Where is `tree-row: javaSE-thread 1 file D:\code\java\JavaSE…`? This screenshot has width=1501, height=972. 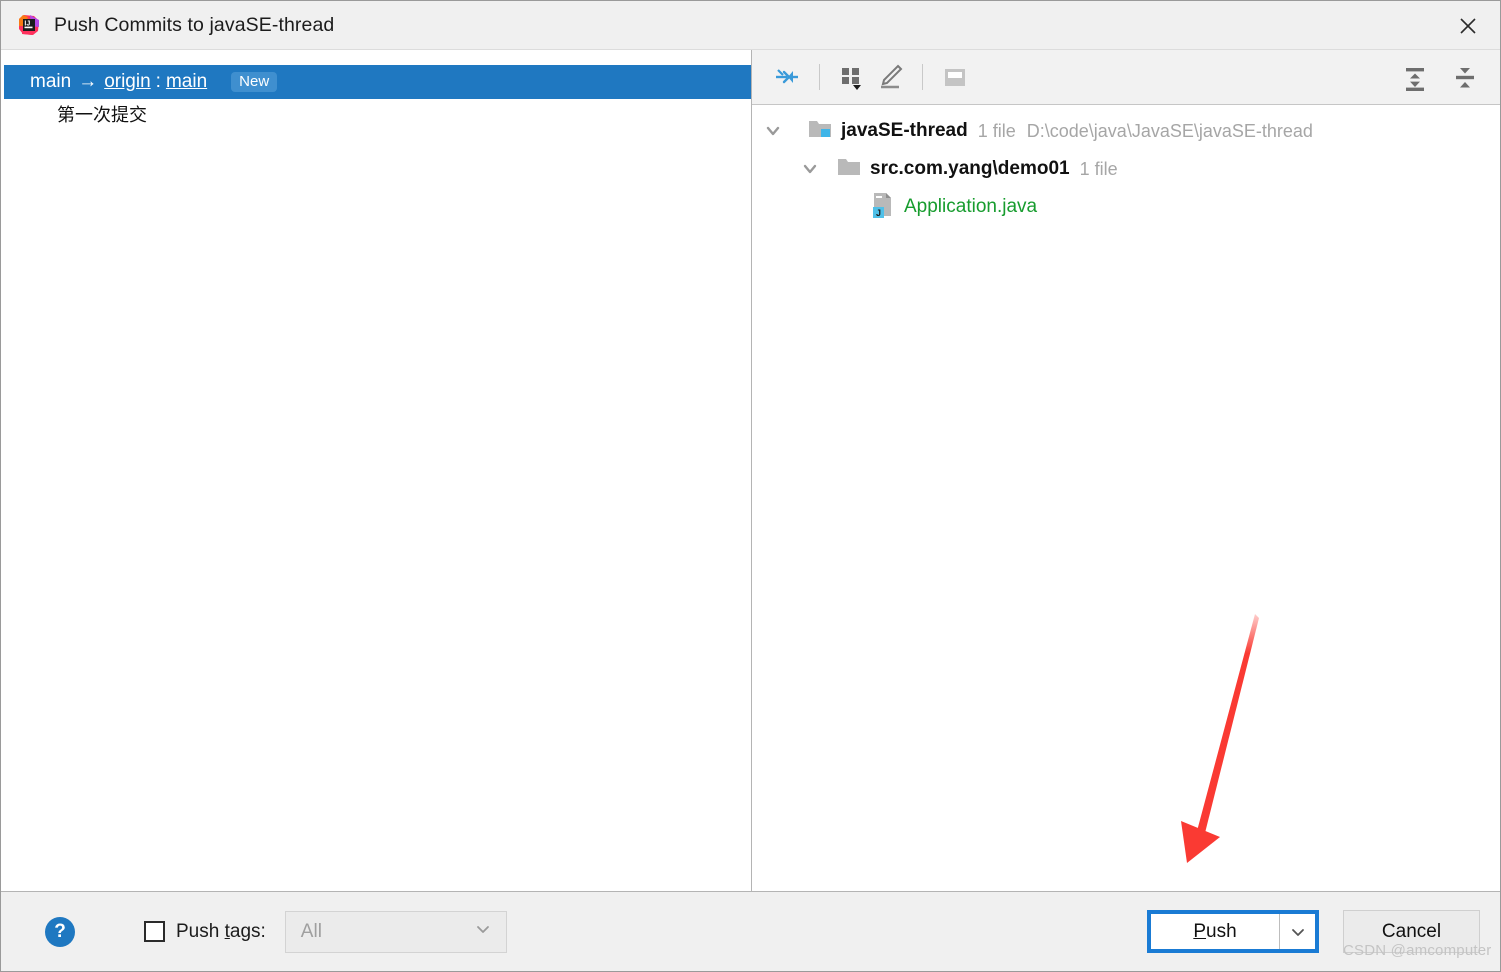 tree-row: javaSE-thread 1 file D:\code\java\JavaSE… is located at coordinates (1126, 131).